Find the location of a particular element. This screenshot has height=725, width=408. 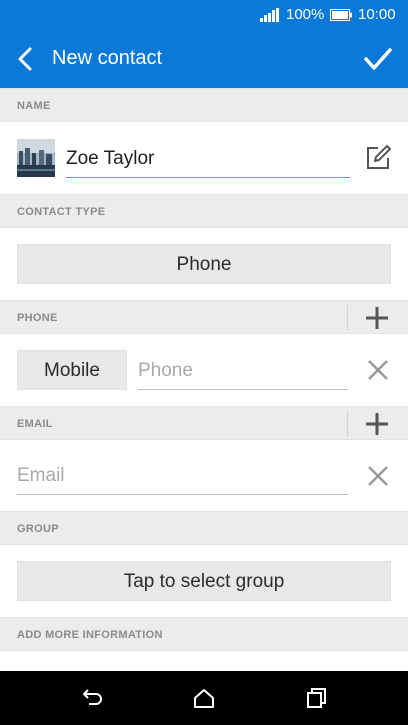

section-header-contact-type: CONTACT TYPE is located at coordinates (204, 211).